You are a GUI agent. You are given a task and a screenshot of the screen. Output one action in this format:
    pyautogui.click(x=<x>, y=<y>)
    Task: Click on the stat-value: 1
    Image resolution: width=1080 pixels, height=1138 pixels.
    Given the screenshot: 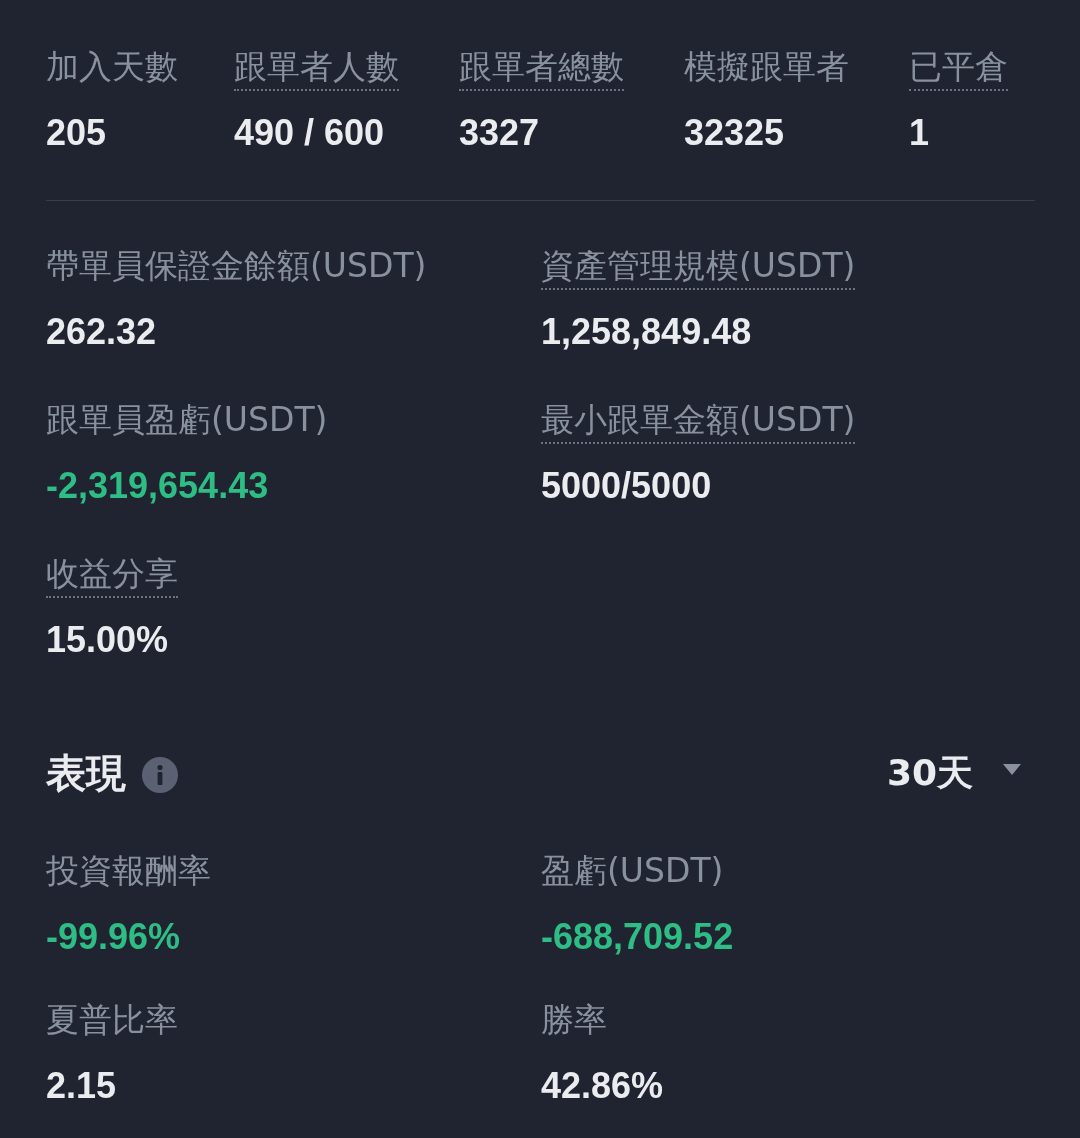 What is the action you would take?
    pyautogui.click(x=919, y=133)
    